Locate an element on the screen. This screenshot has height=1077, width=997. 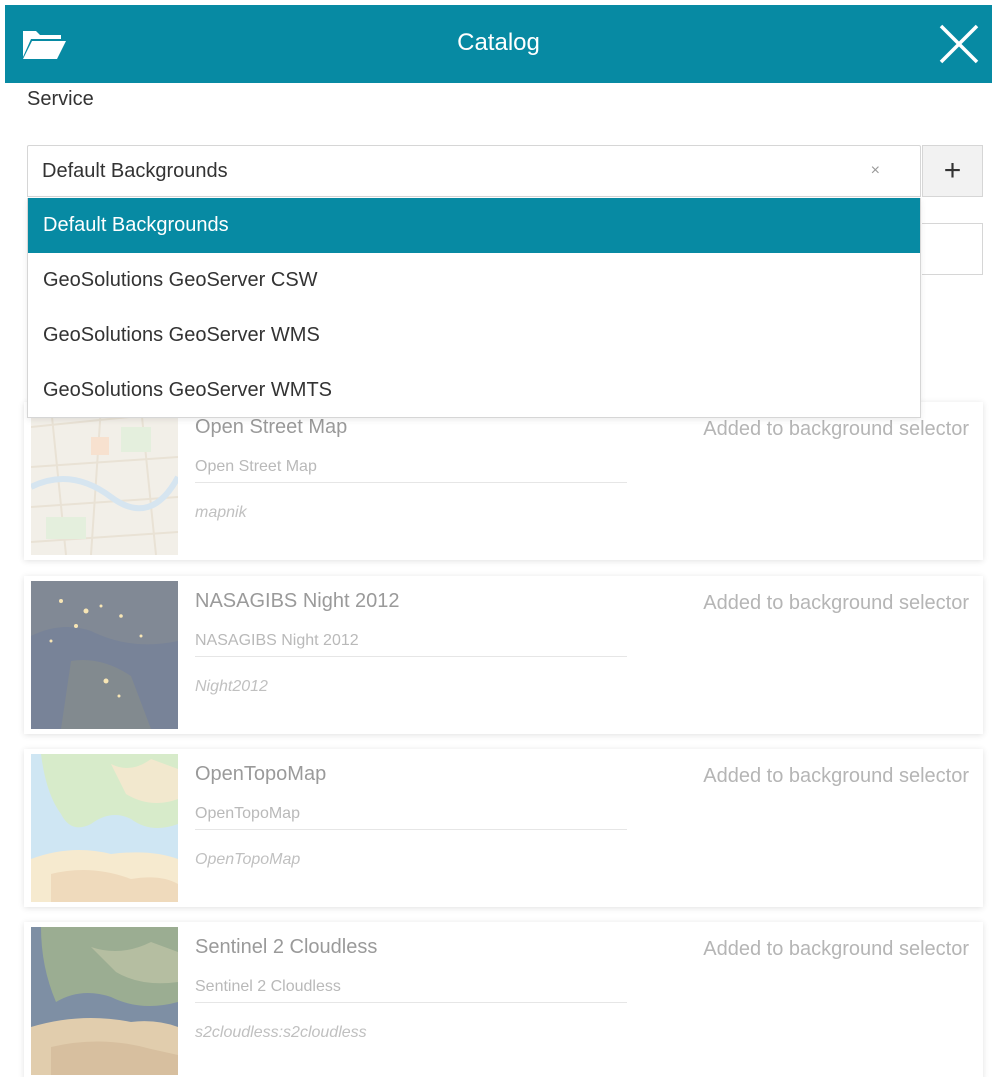
catalog-title: Catalog is located at coordinates (498, 42).